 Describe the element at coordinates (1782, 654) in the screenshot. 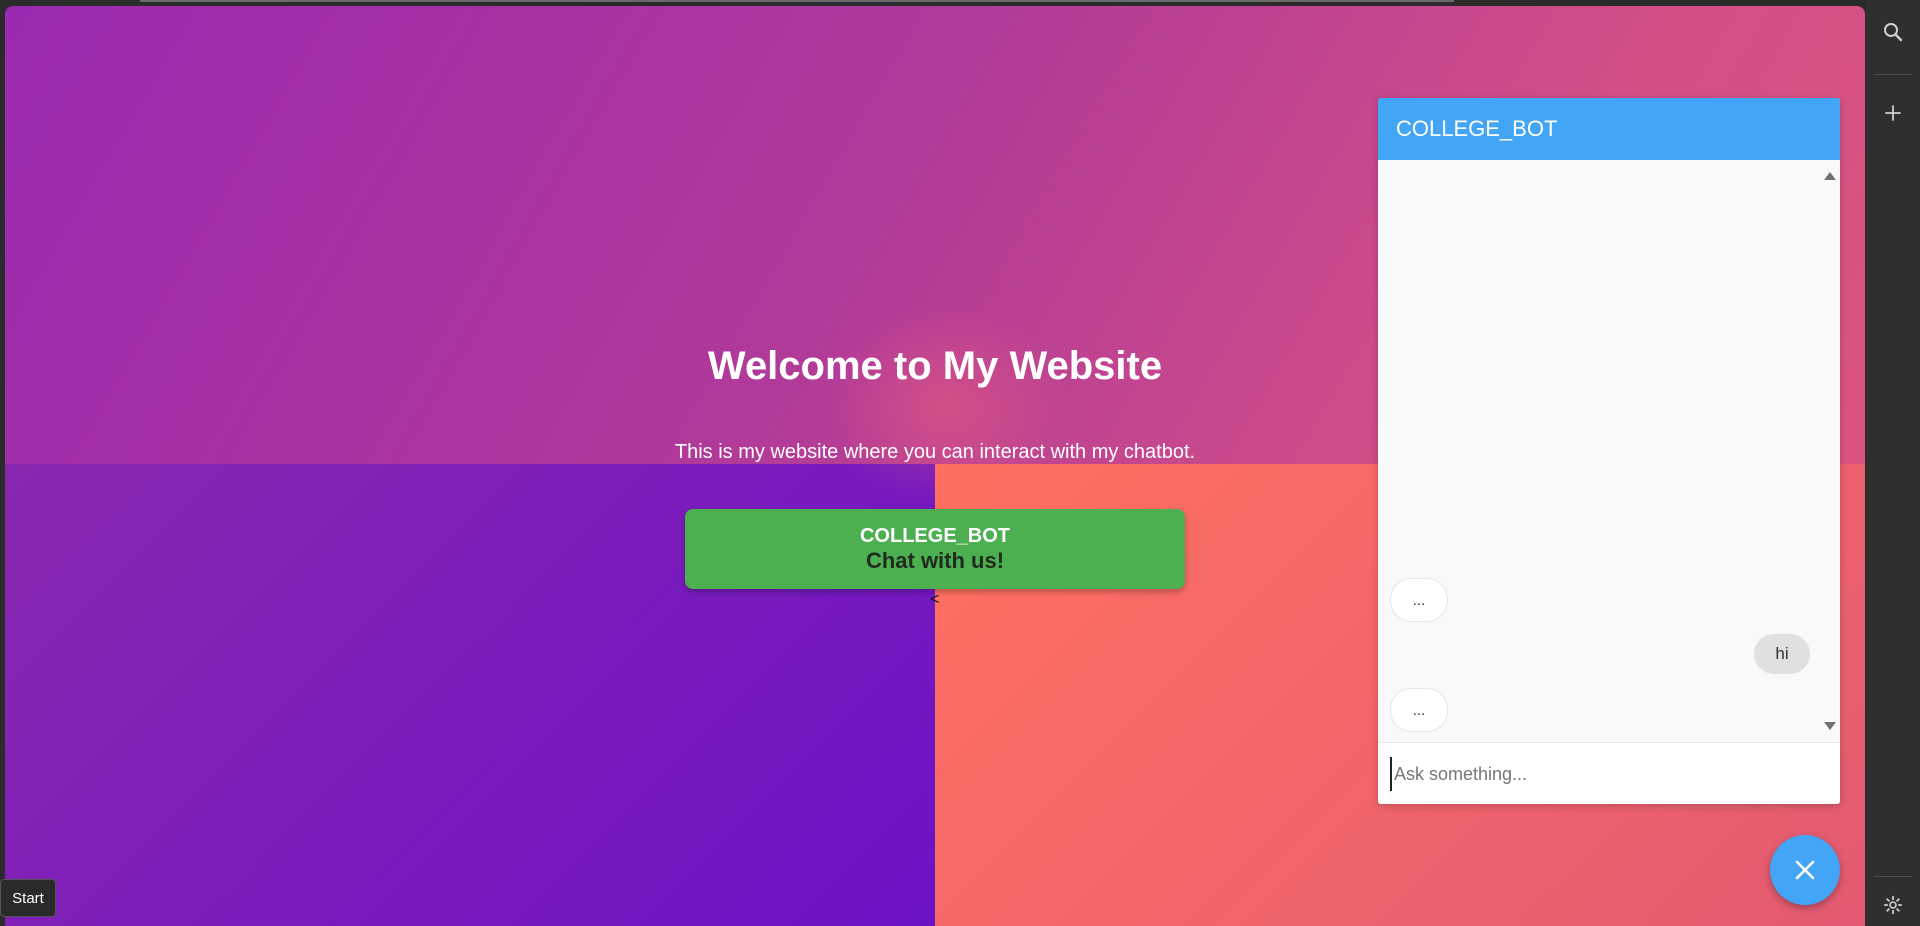

I see `user-message-bubble: hi` at that location.